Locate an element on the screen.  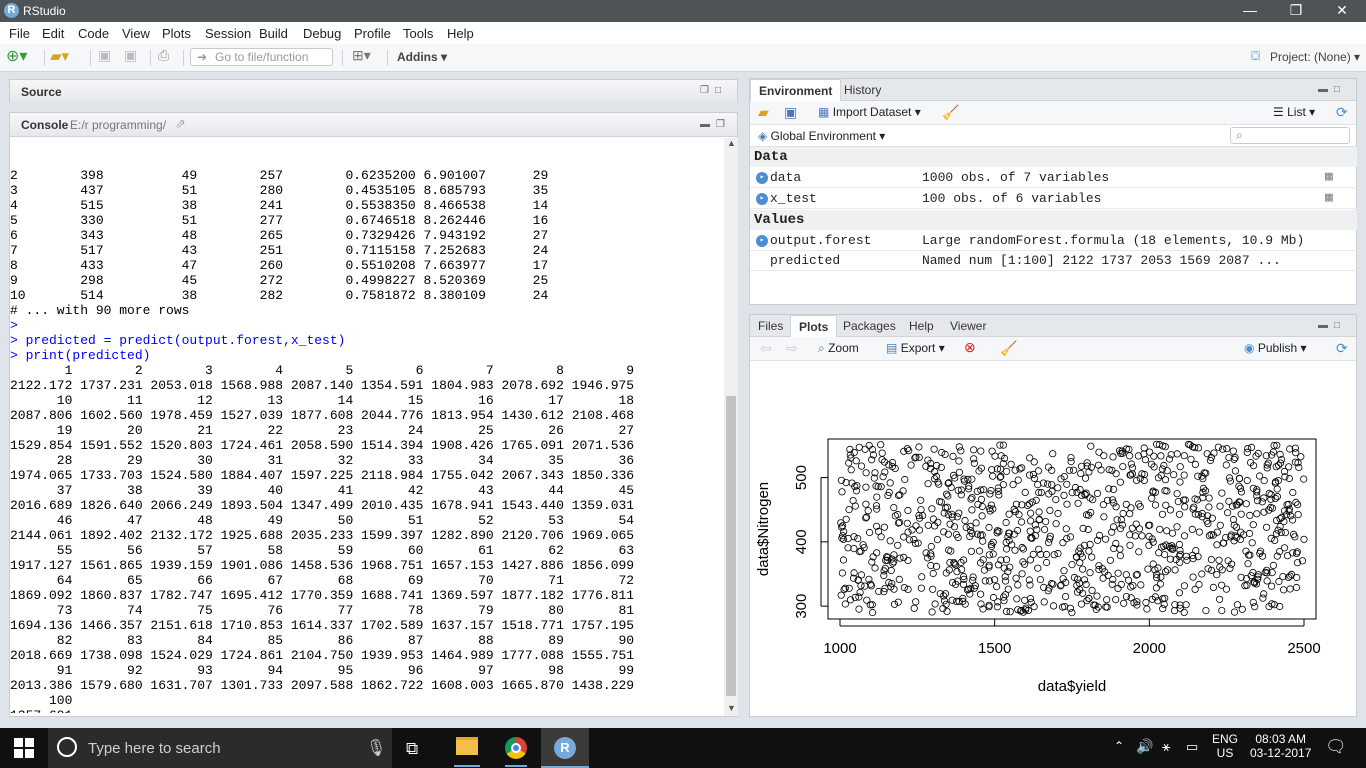
zoom-button: ⌕ Zoom is located at coordinates (838, 348).